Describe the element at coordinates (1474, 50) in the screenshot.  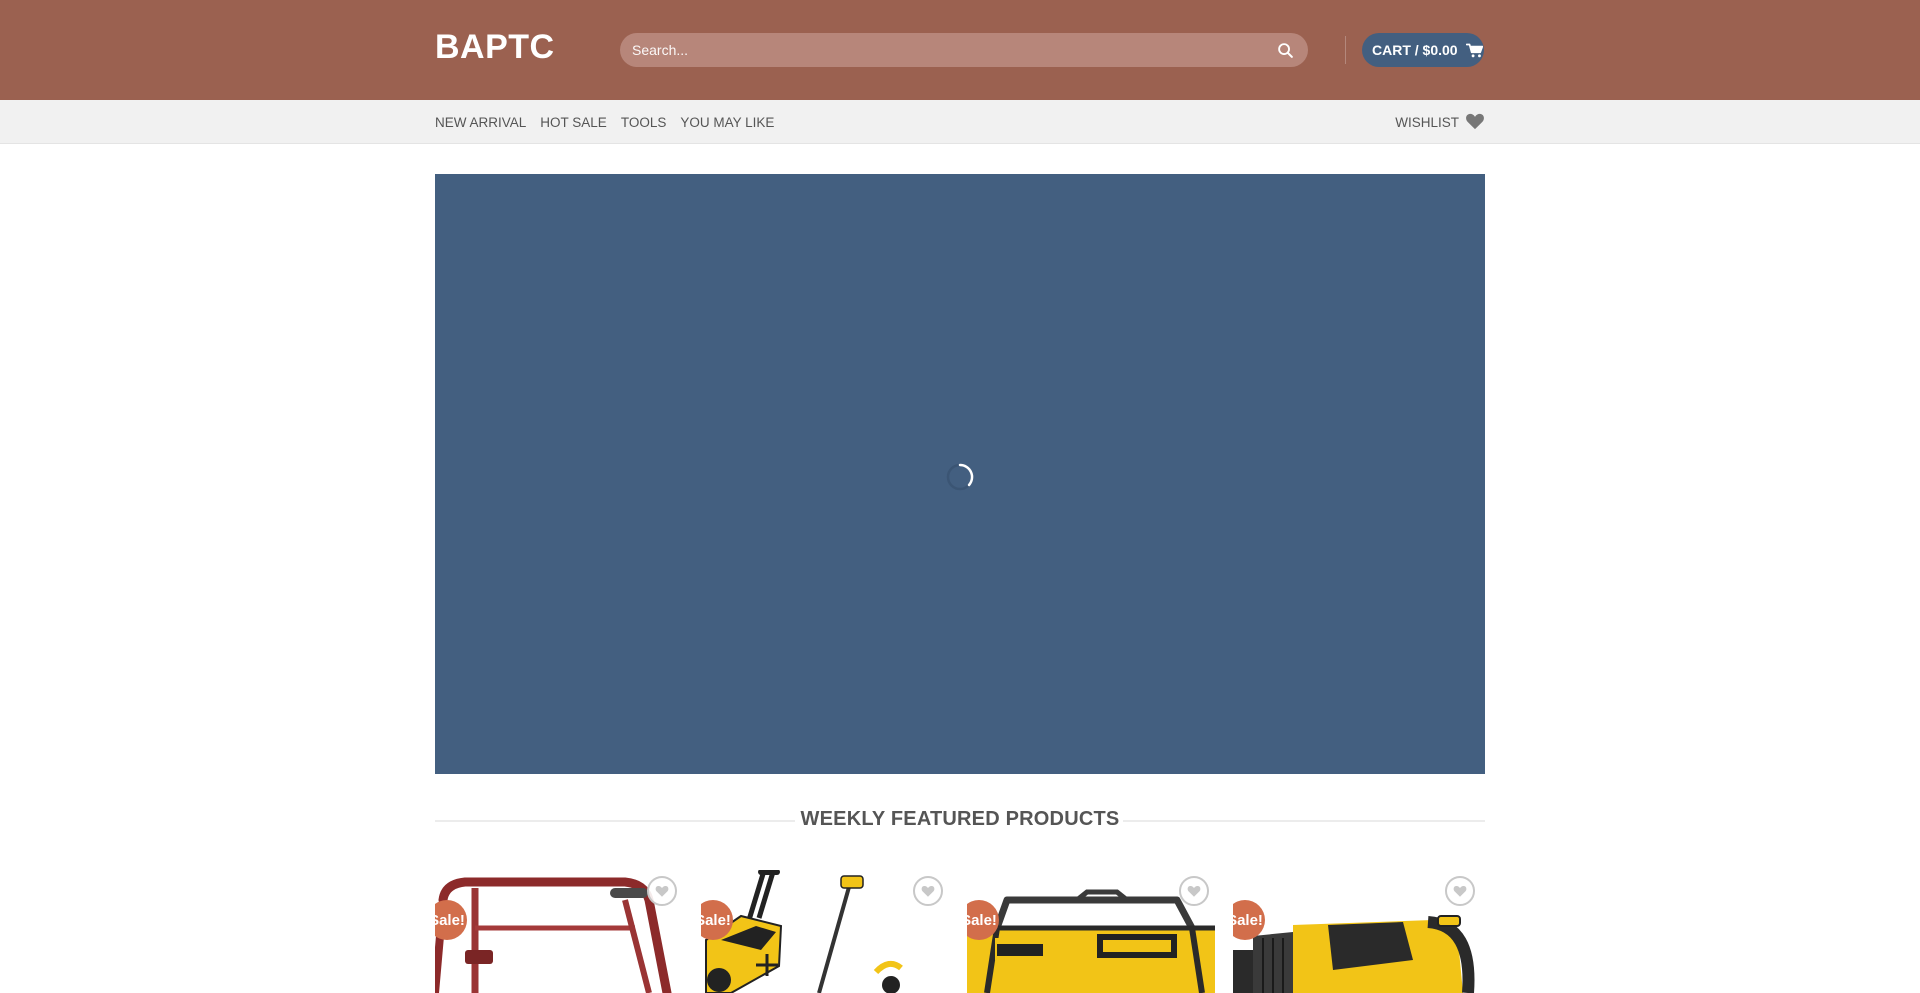
I see `cart-icon` at that location.